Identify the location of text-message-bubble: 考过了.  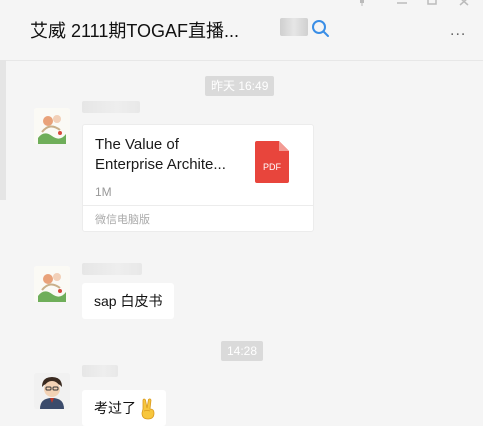
(124, 408).